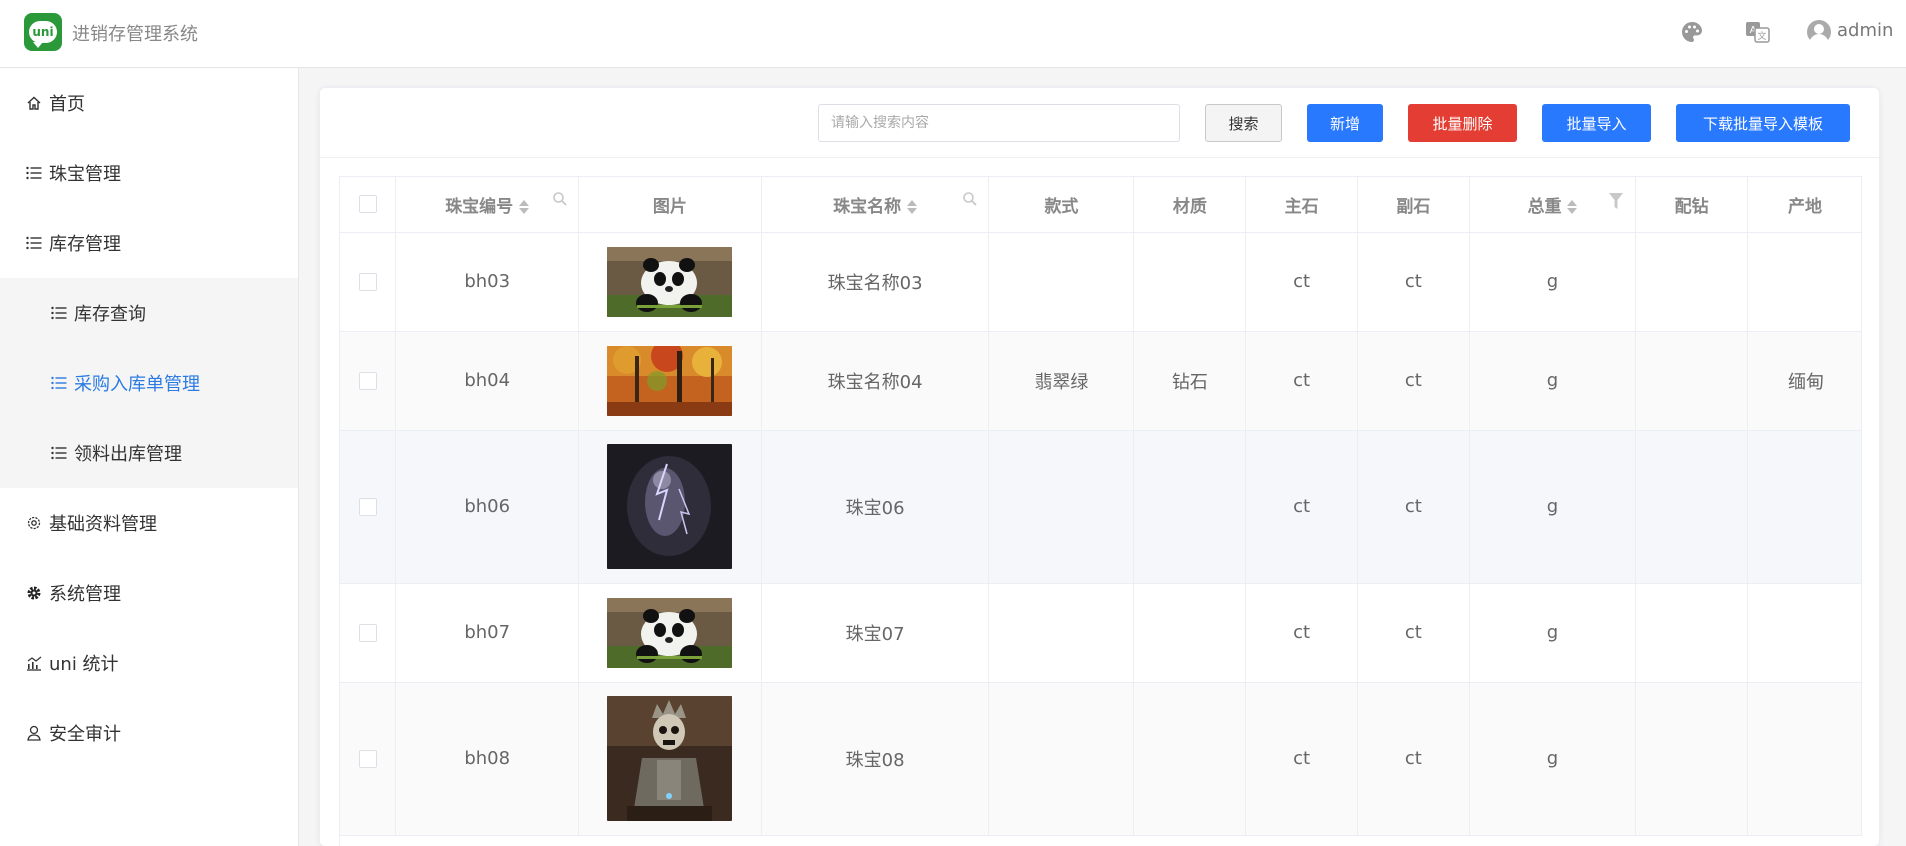 The height and width of the screenshot is (846, 1906). I want to click on column-header: 款式, so click(1061, 205).